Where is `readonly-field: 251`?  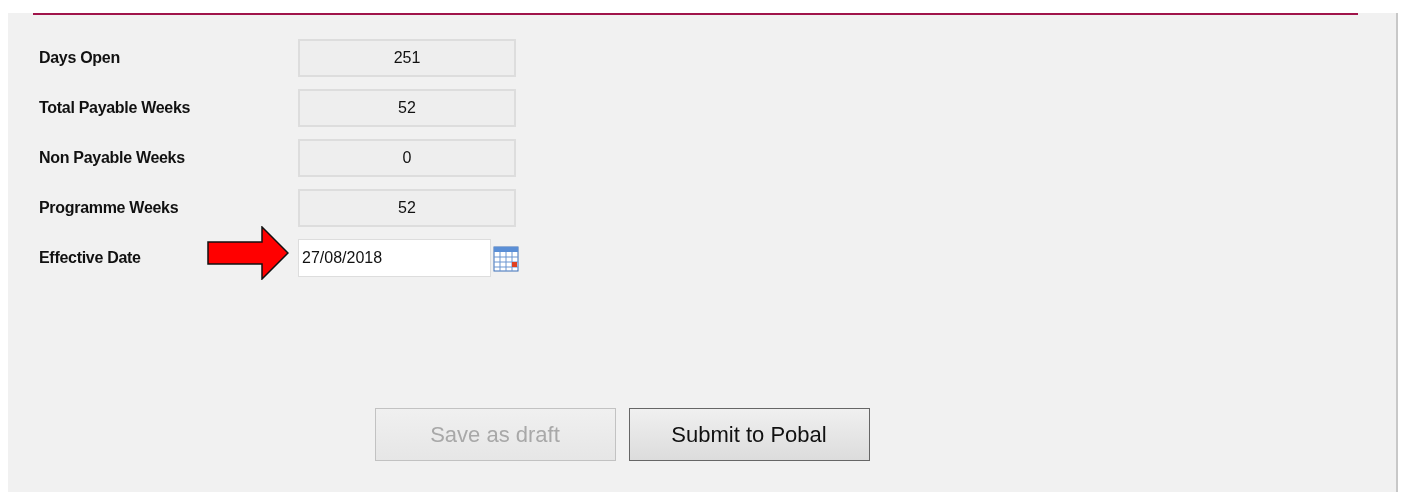 readonly-field: 251 is located at coordinates (407, 58).